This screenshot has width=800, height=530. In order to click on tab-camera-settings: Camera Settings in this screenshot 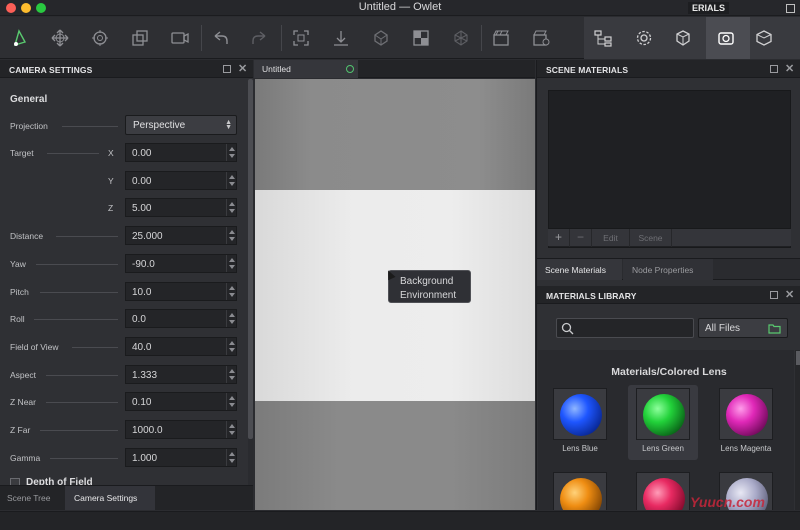, I will do `click(110, 498)`.